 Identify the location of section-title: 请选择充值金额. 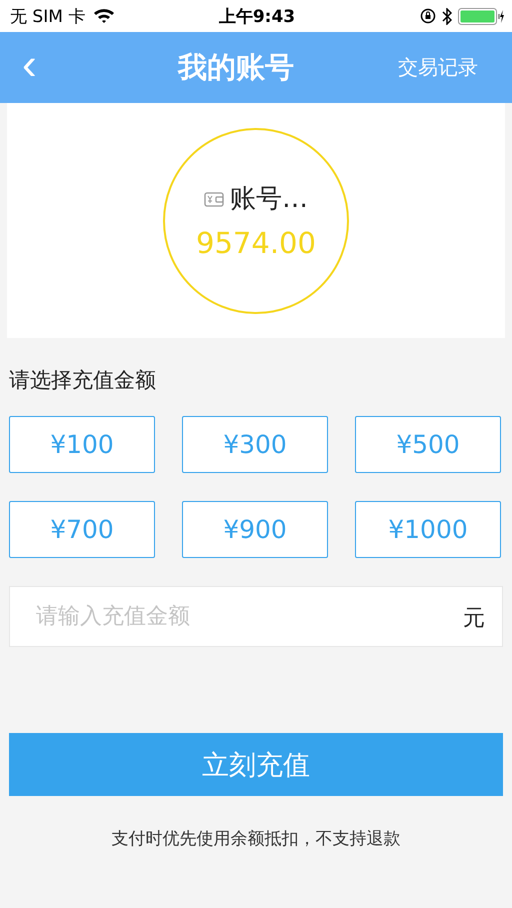
(82, 380).